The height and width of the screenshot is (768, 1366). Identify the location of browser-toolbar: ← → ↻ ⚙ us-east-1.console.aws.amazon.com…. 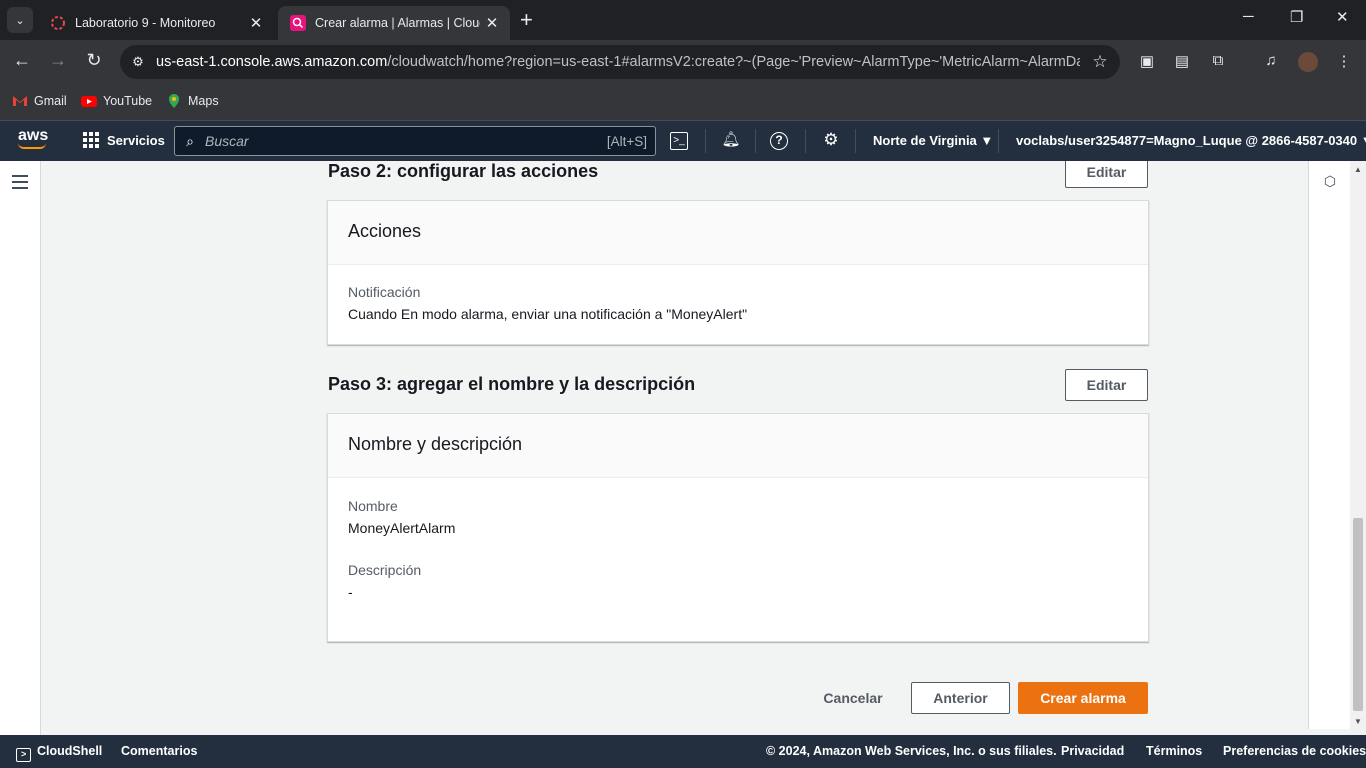
(683, 62).